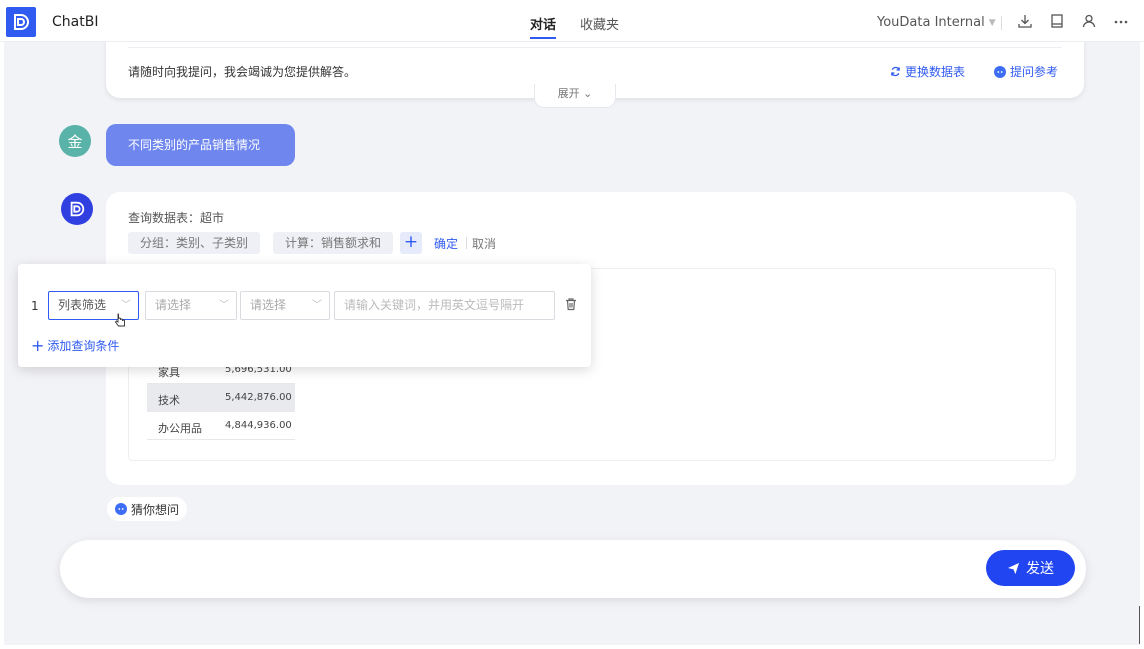  I want to click on send-button: 发送, so click(1030, 568).